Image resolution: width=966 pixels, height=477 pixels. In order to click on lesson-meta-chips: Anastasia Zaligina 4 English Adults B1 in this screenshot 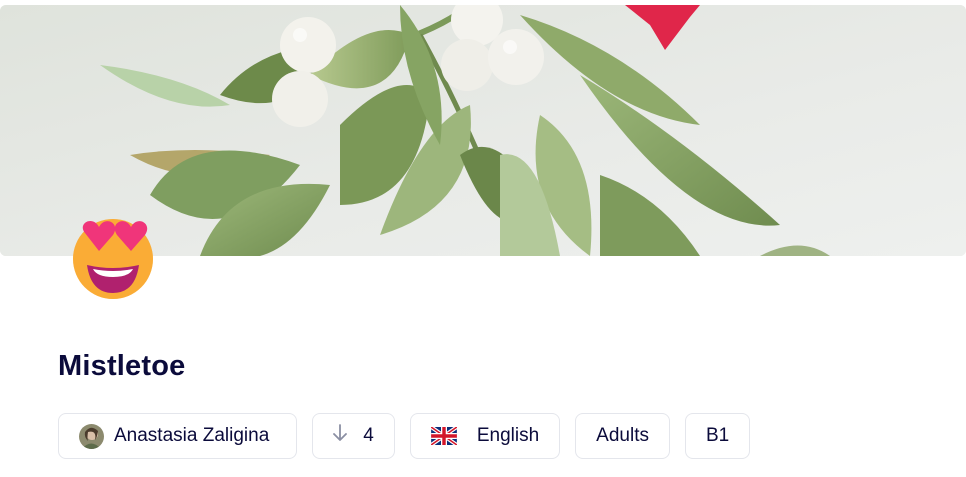, I will do `click(404, 436)`.